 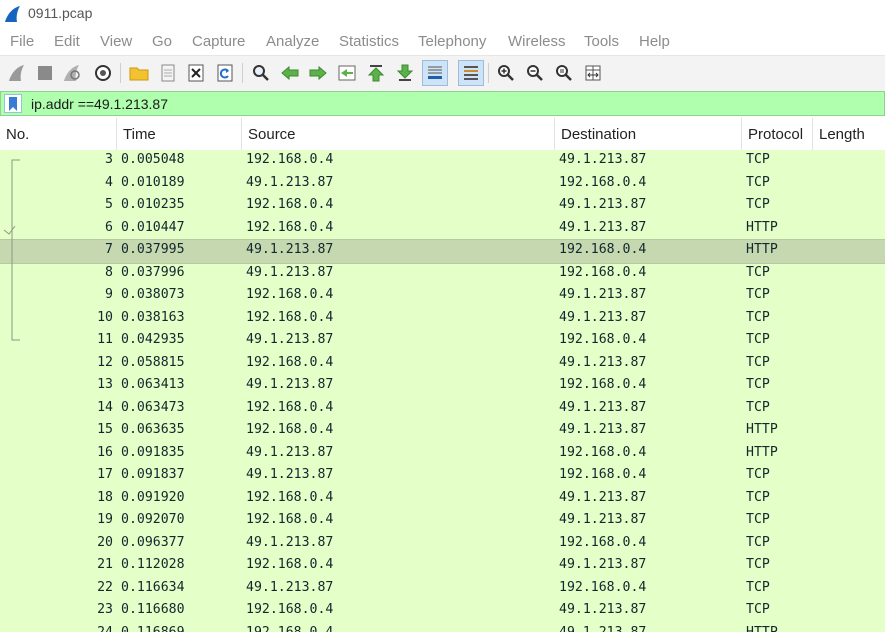 I want to click on column-header-length: Length, so click(x=849, y=134).